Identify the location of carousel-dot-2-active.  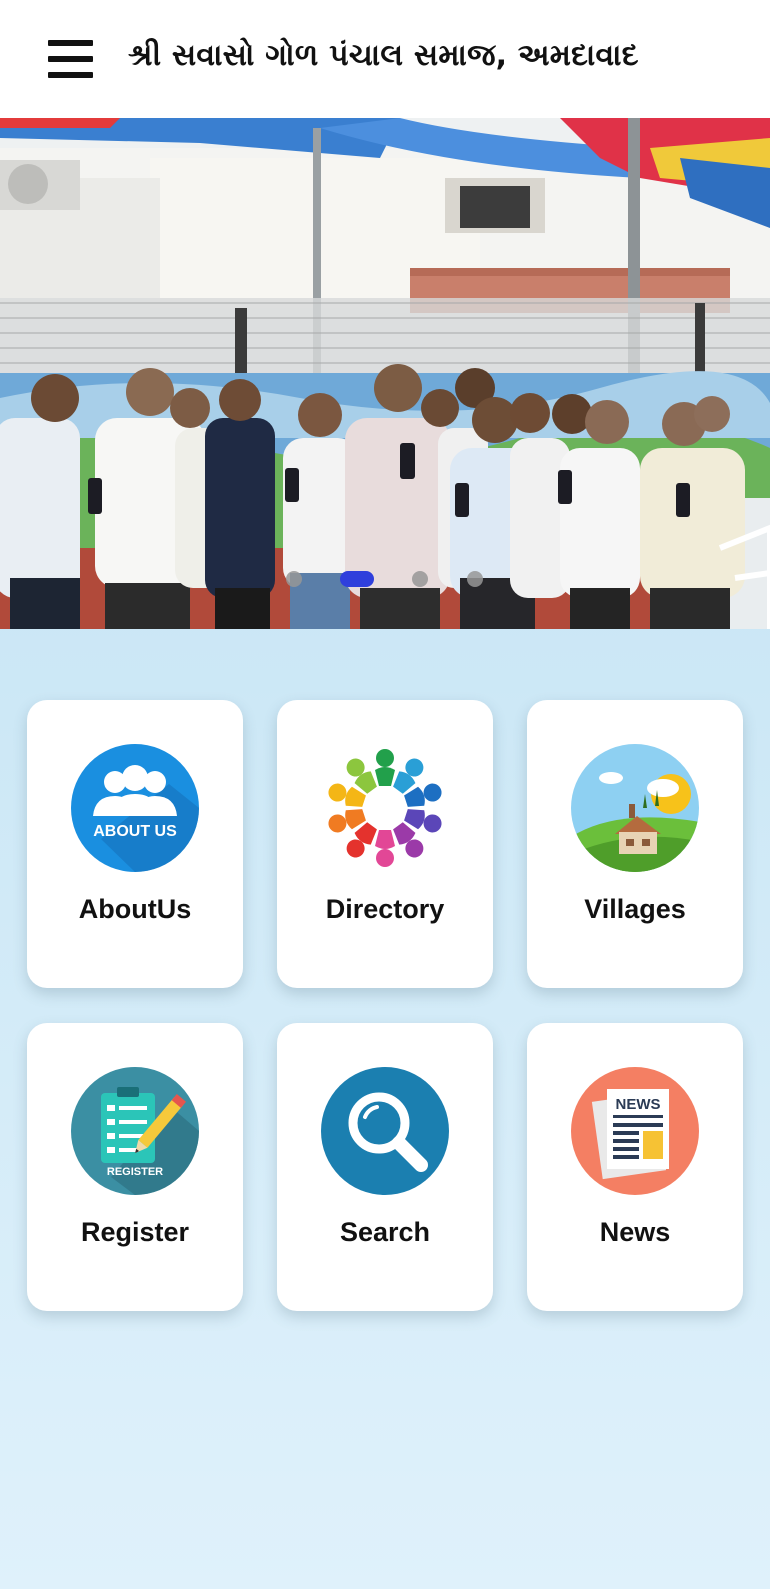
(357, 579).